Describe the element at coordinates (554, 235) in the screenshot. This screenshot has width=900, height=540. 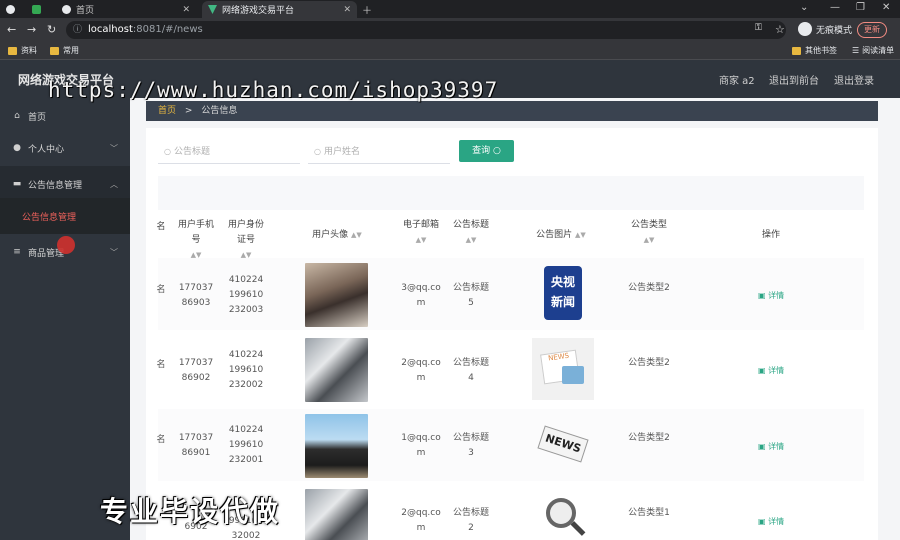
I see `header-label: 公告图片` at that location.